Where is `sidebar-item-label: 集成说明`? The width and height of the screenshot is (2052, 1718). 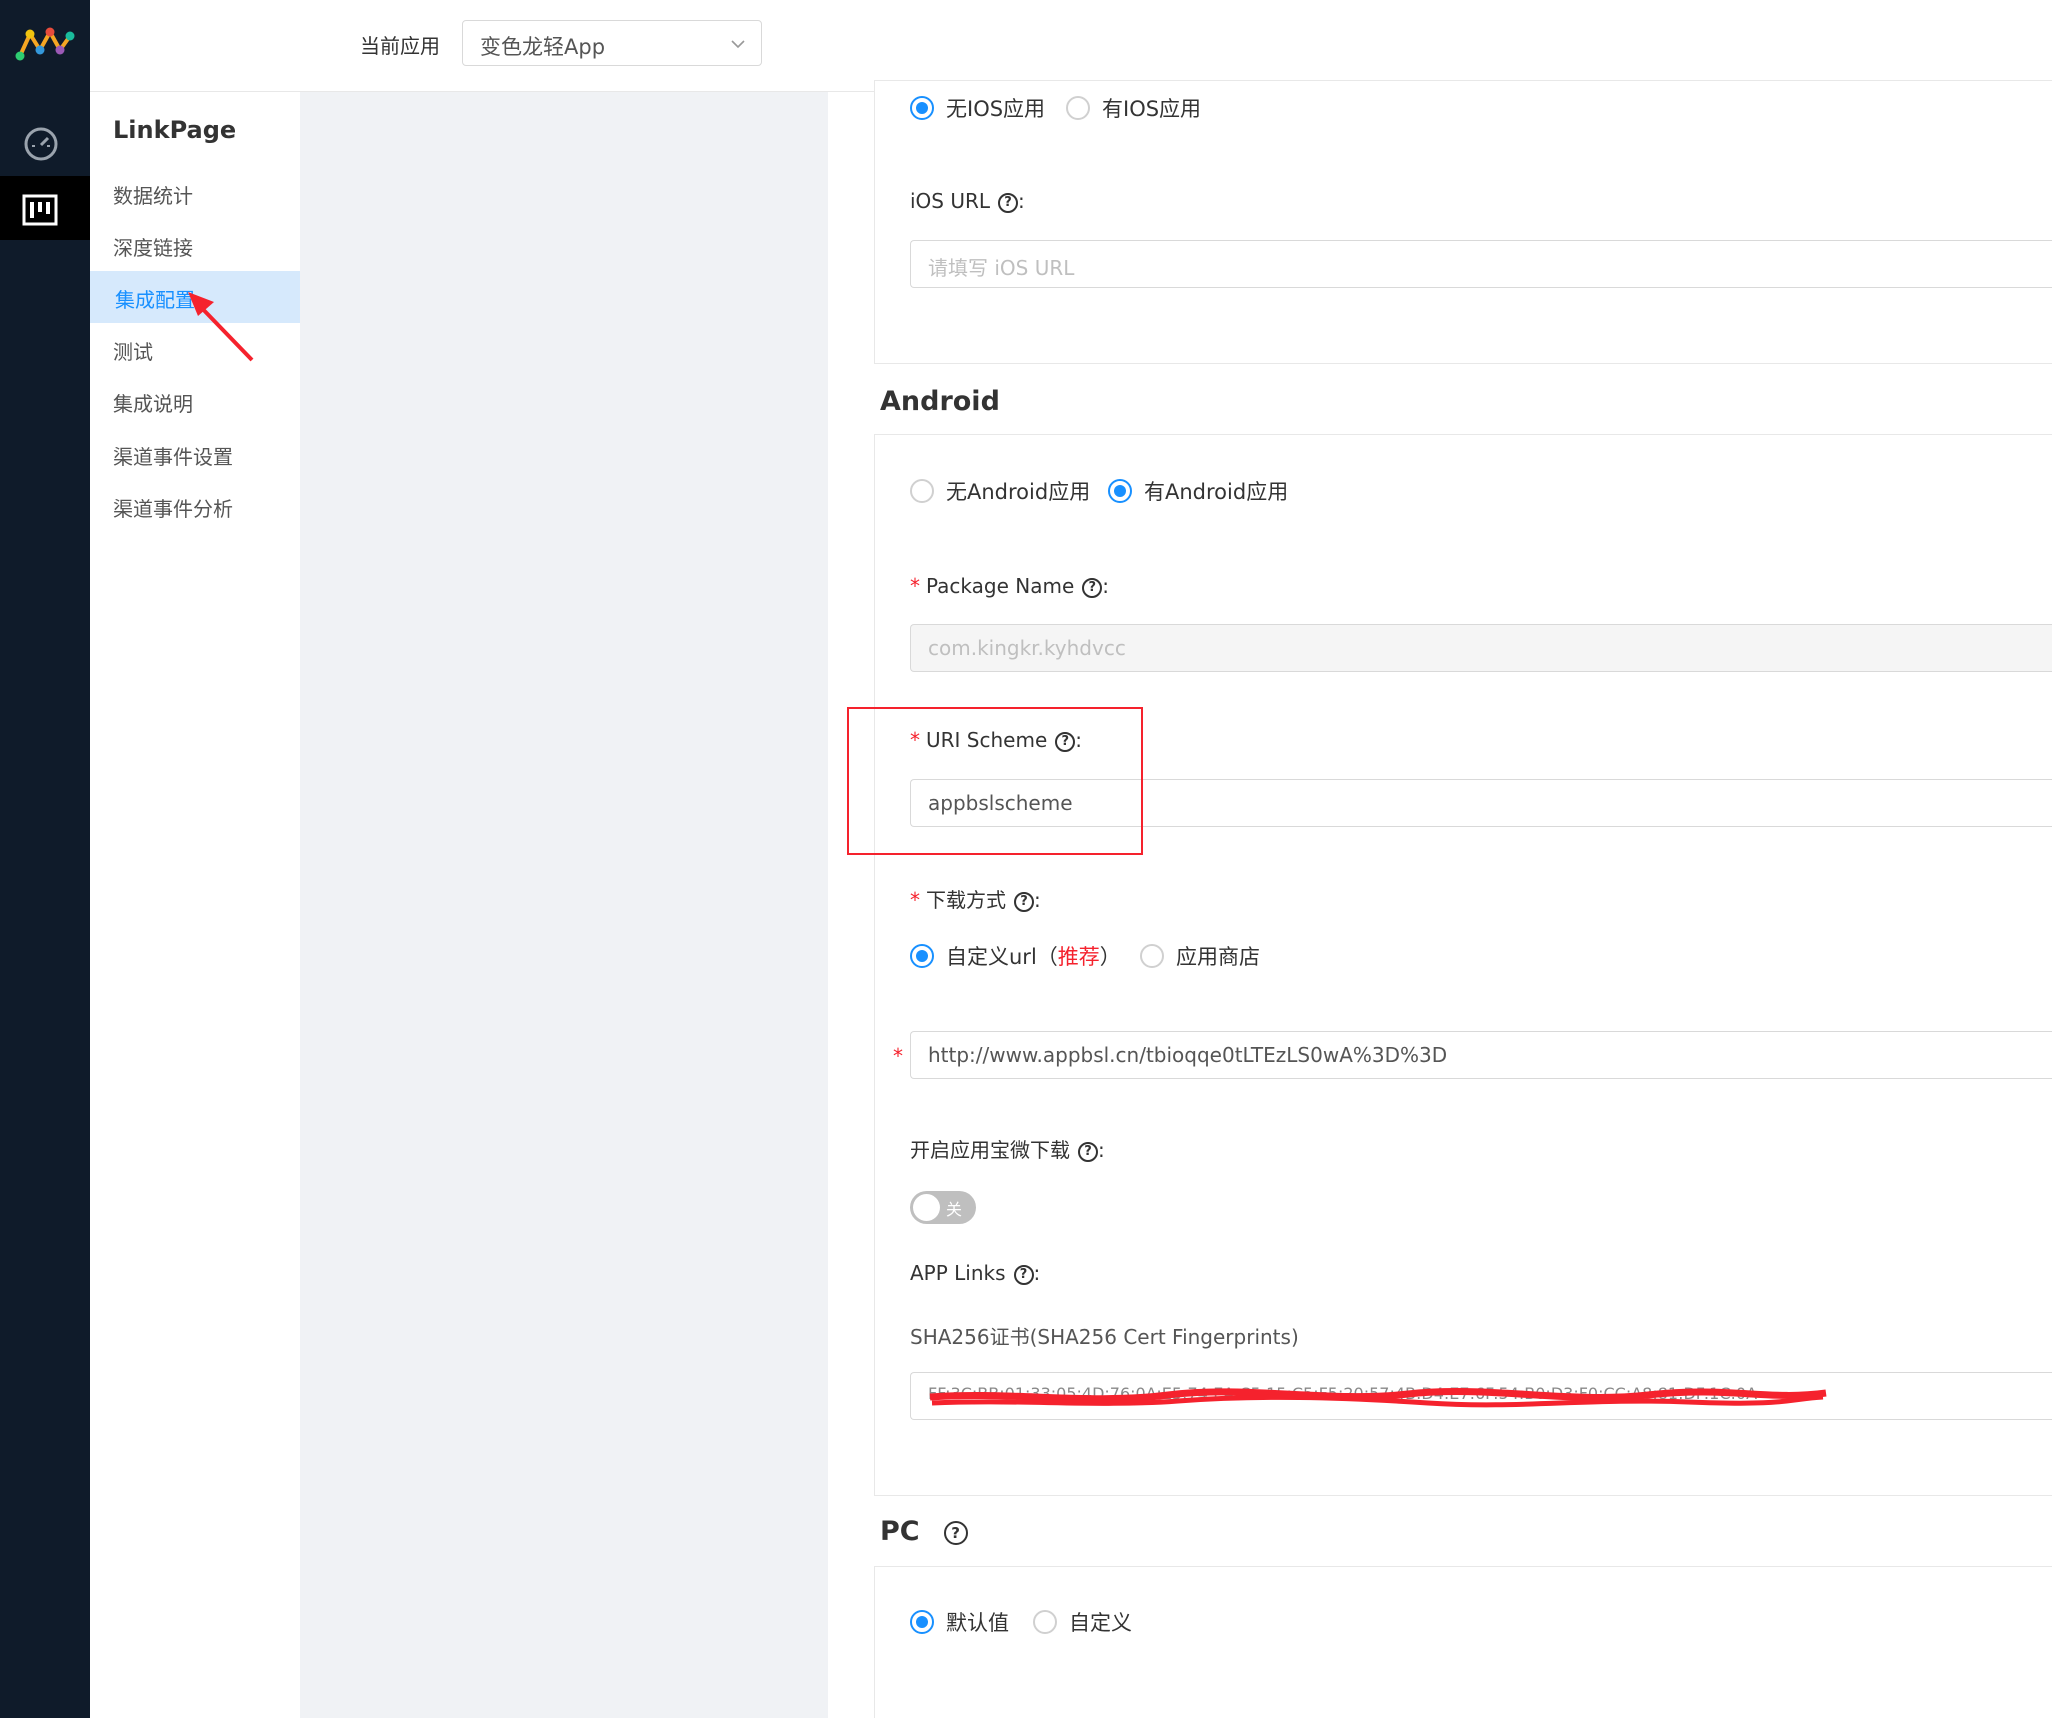 sidebar-item-label: 集成说明 is located at coordinates (153, 404).